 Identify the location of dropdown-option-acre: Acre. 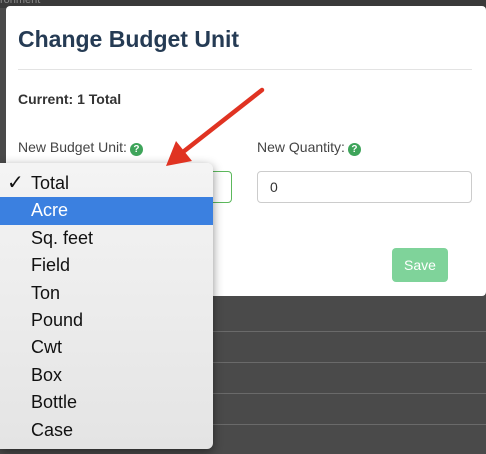
(106, 211).